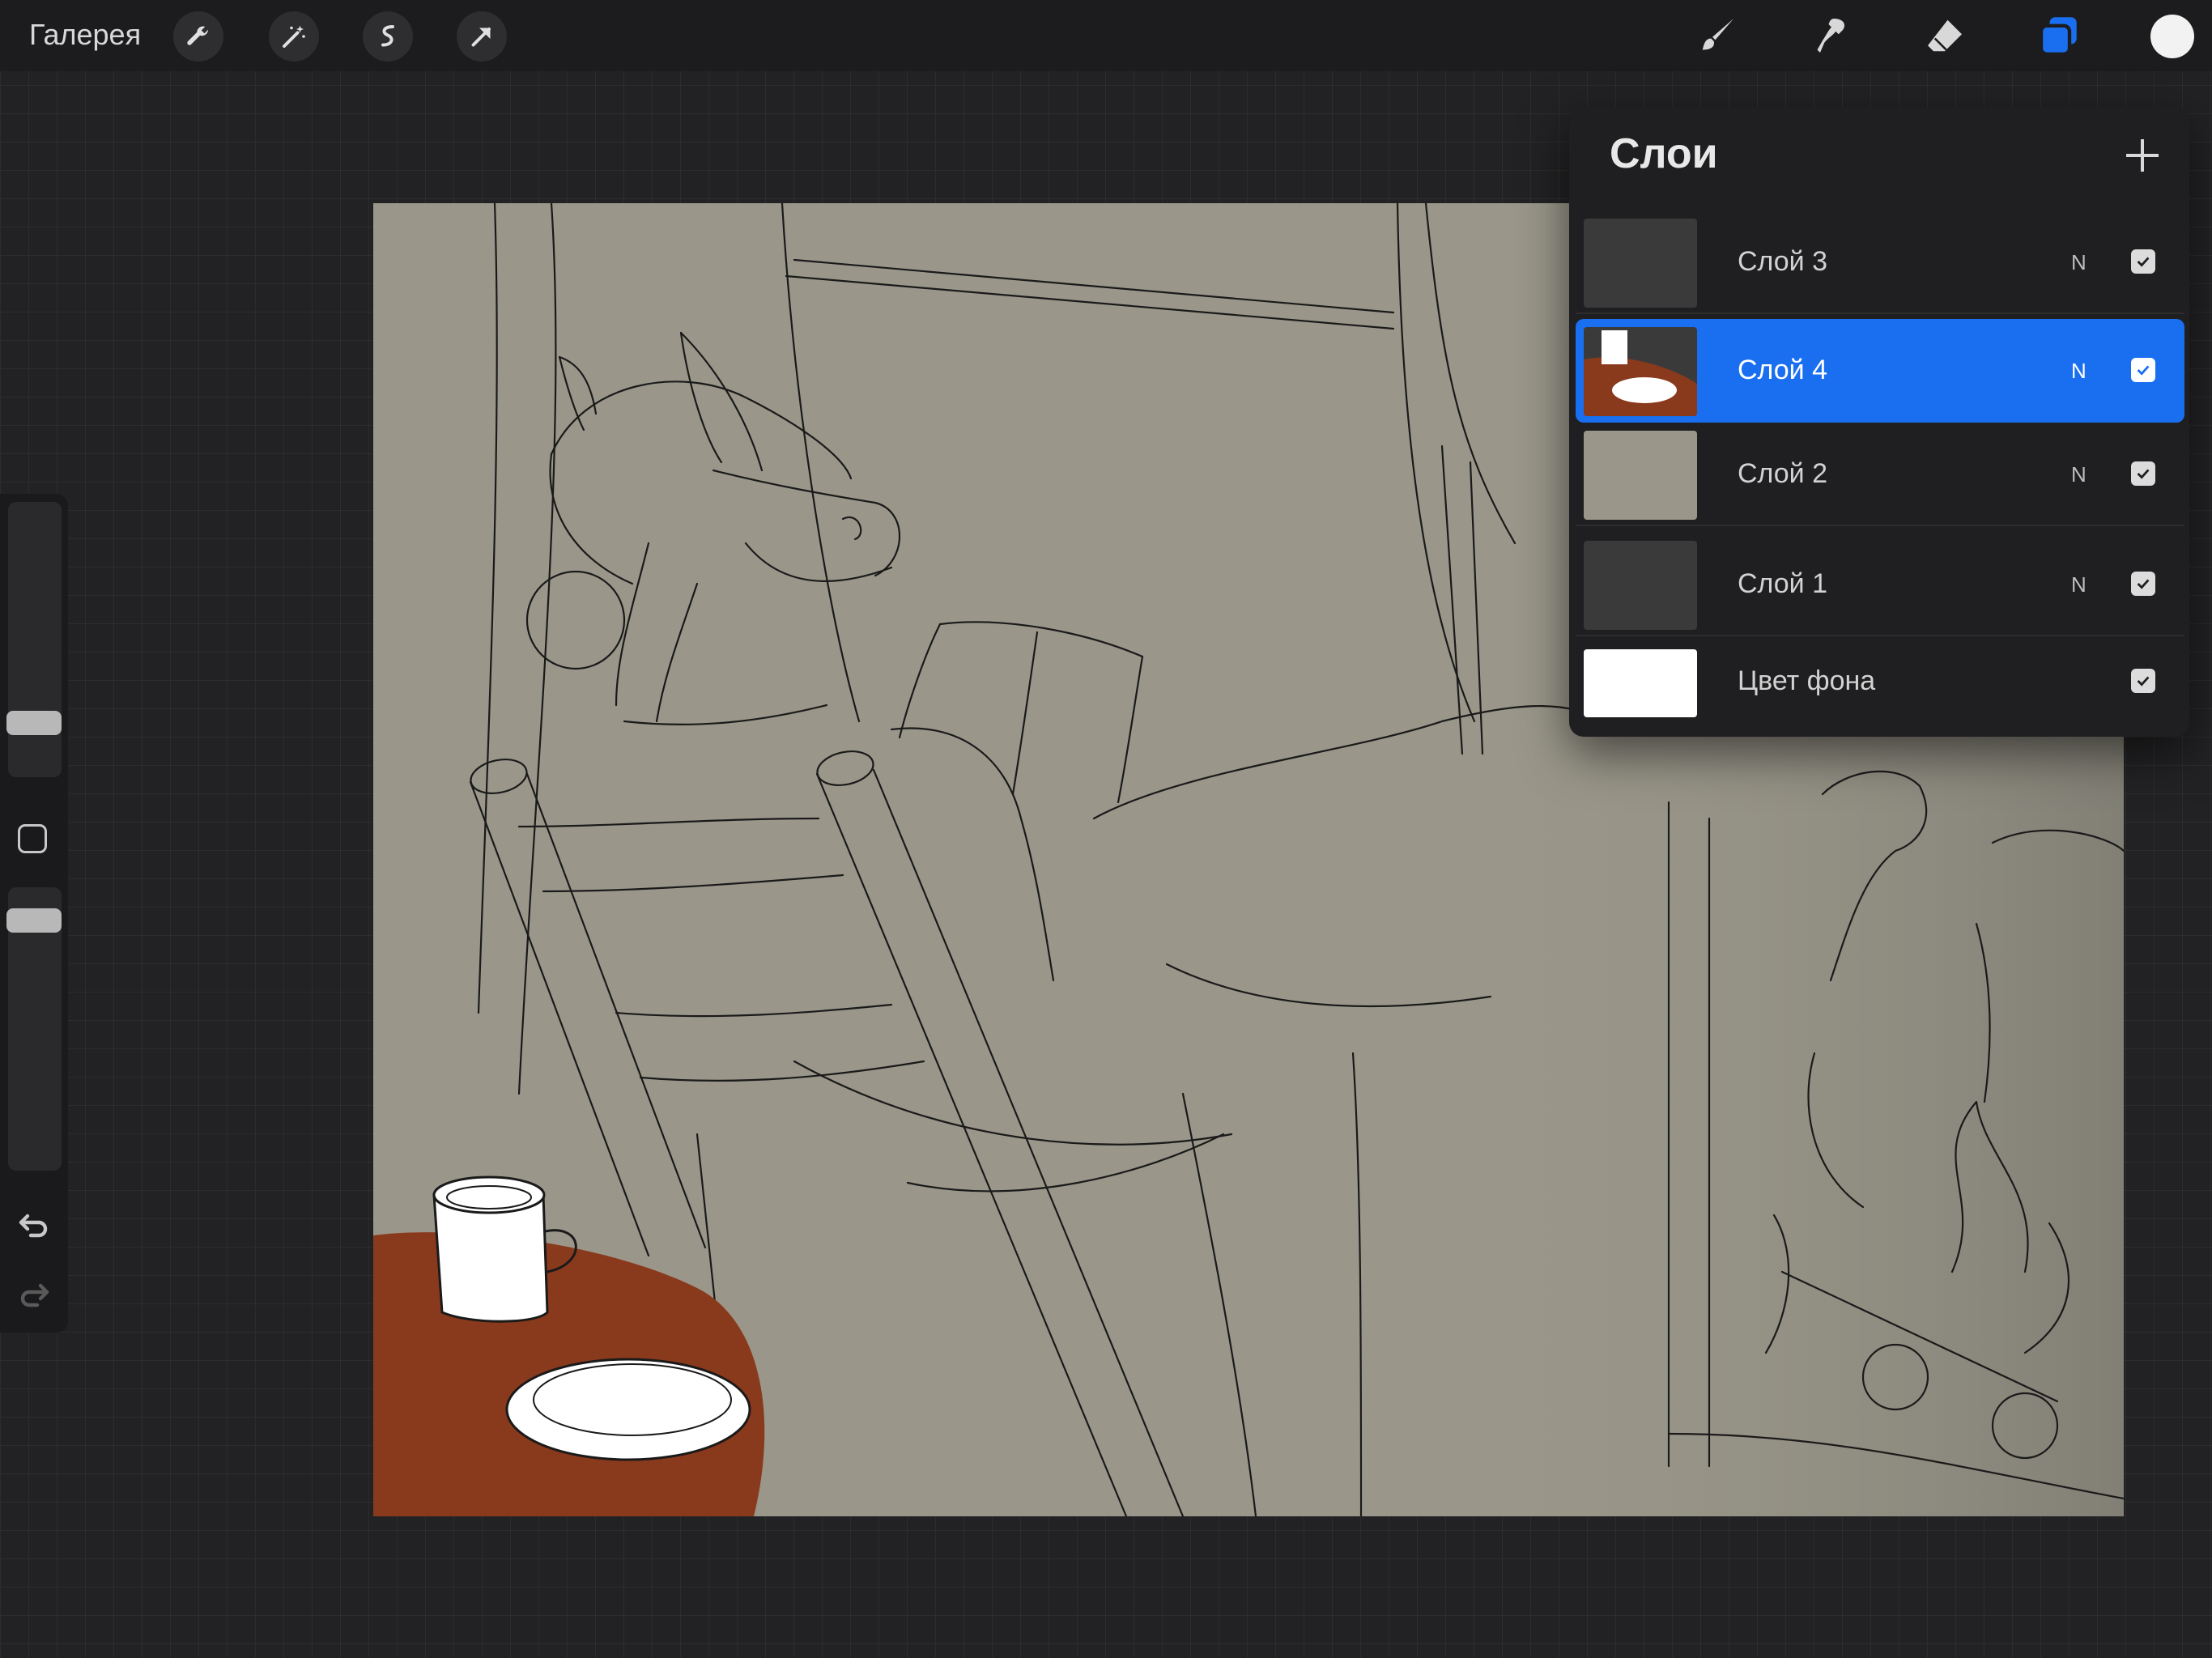 This screenshot has height=1658, width=2212. I want to click on layer-name: Слой 1, so click(1783, 583).